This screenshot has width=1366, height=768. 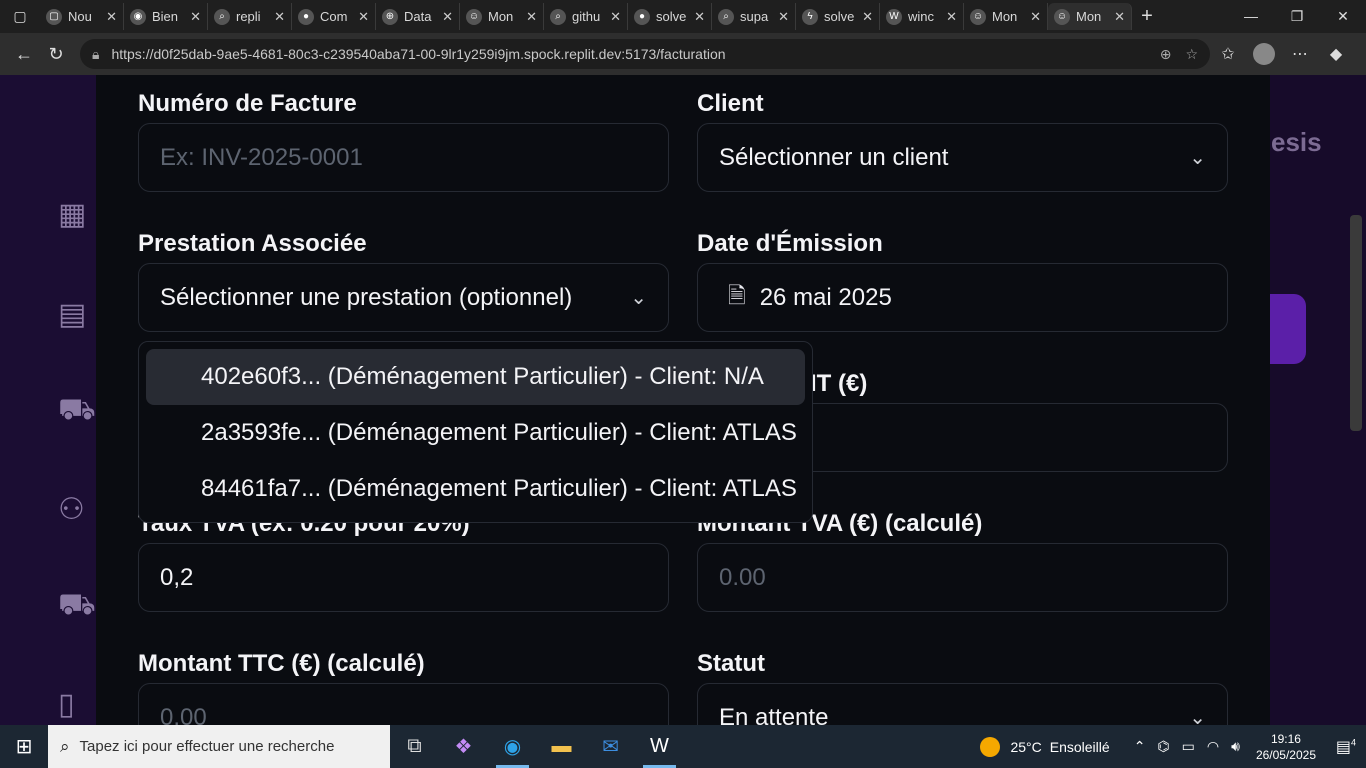 I want to click on browser-tab: ⌕ repli ✕, so click(x=250, y=16).